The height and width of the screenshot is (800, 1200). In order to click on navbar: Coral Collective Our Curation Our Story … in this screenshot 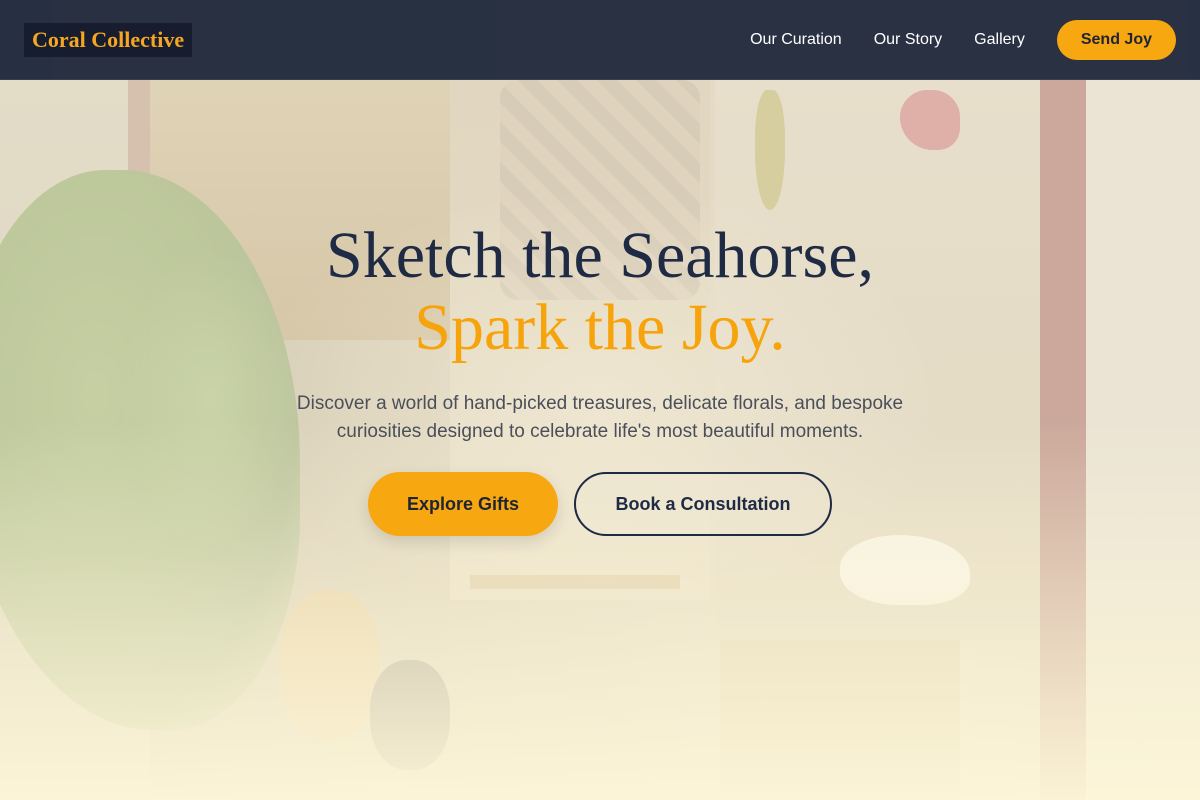, I will do `click(600, 40)`.